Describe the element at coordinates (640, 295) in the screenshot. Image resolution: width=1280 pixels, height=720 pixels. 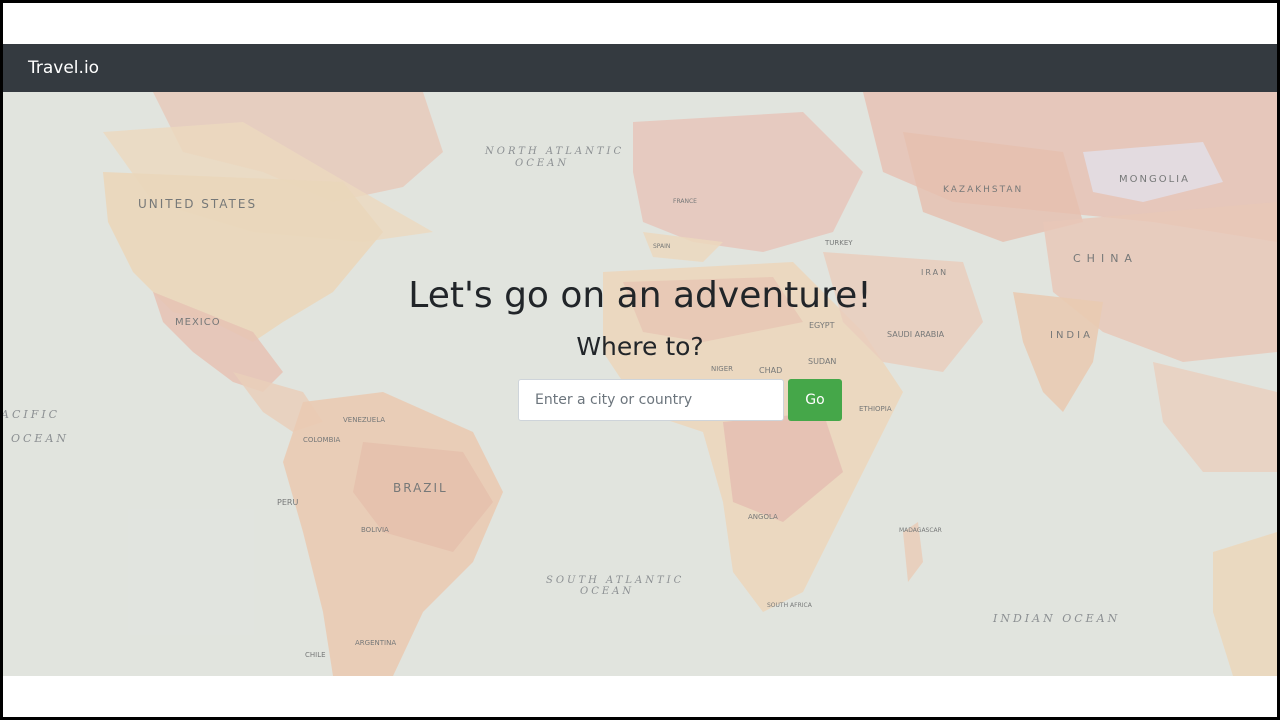
I see `hero-title: Let's go on an adventure!` at that location.